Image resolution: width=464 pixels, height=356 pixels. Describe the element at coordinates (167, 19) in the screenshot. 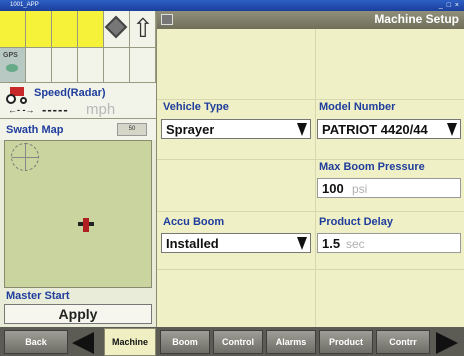

I see `menu-icon` at that location.